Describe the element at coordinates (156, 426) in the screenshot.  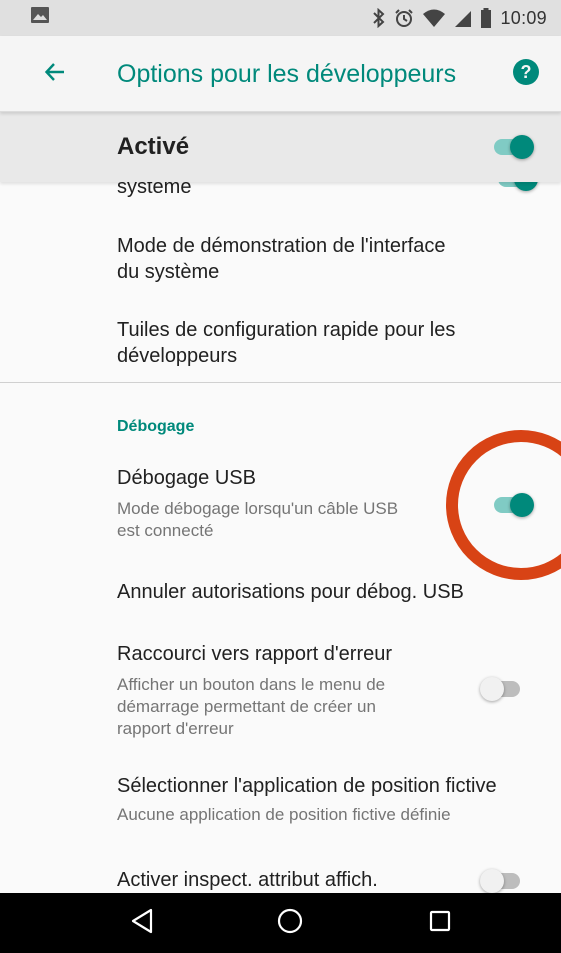
I see `section-header-debugging: Débogage` at that location.